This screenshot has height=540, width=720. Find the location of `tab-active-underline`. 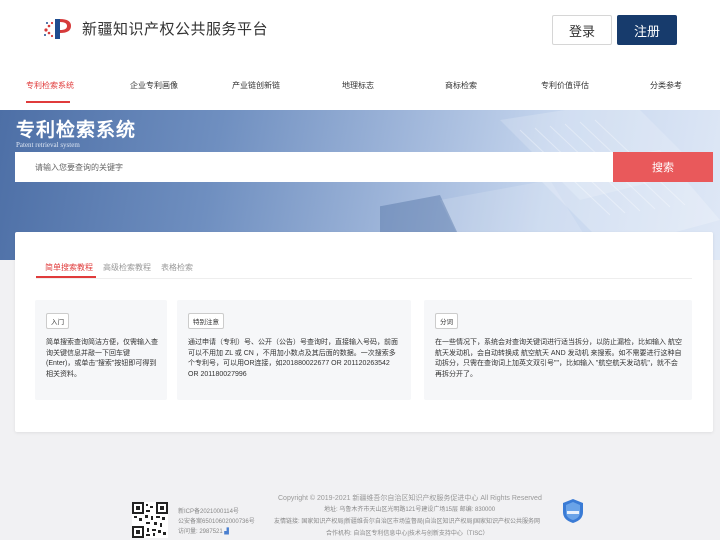

tab-active-underline is located at coordinates (66, 277).